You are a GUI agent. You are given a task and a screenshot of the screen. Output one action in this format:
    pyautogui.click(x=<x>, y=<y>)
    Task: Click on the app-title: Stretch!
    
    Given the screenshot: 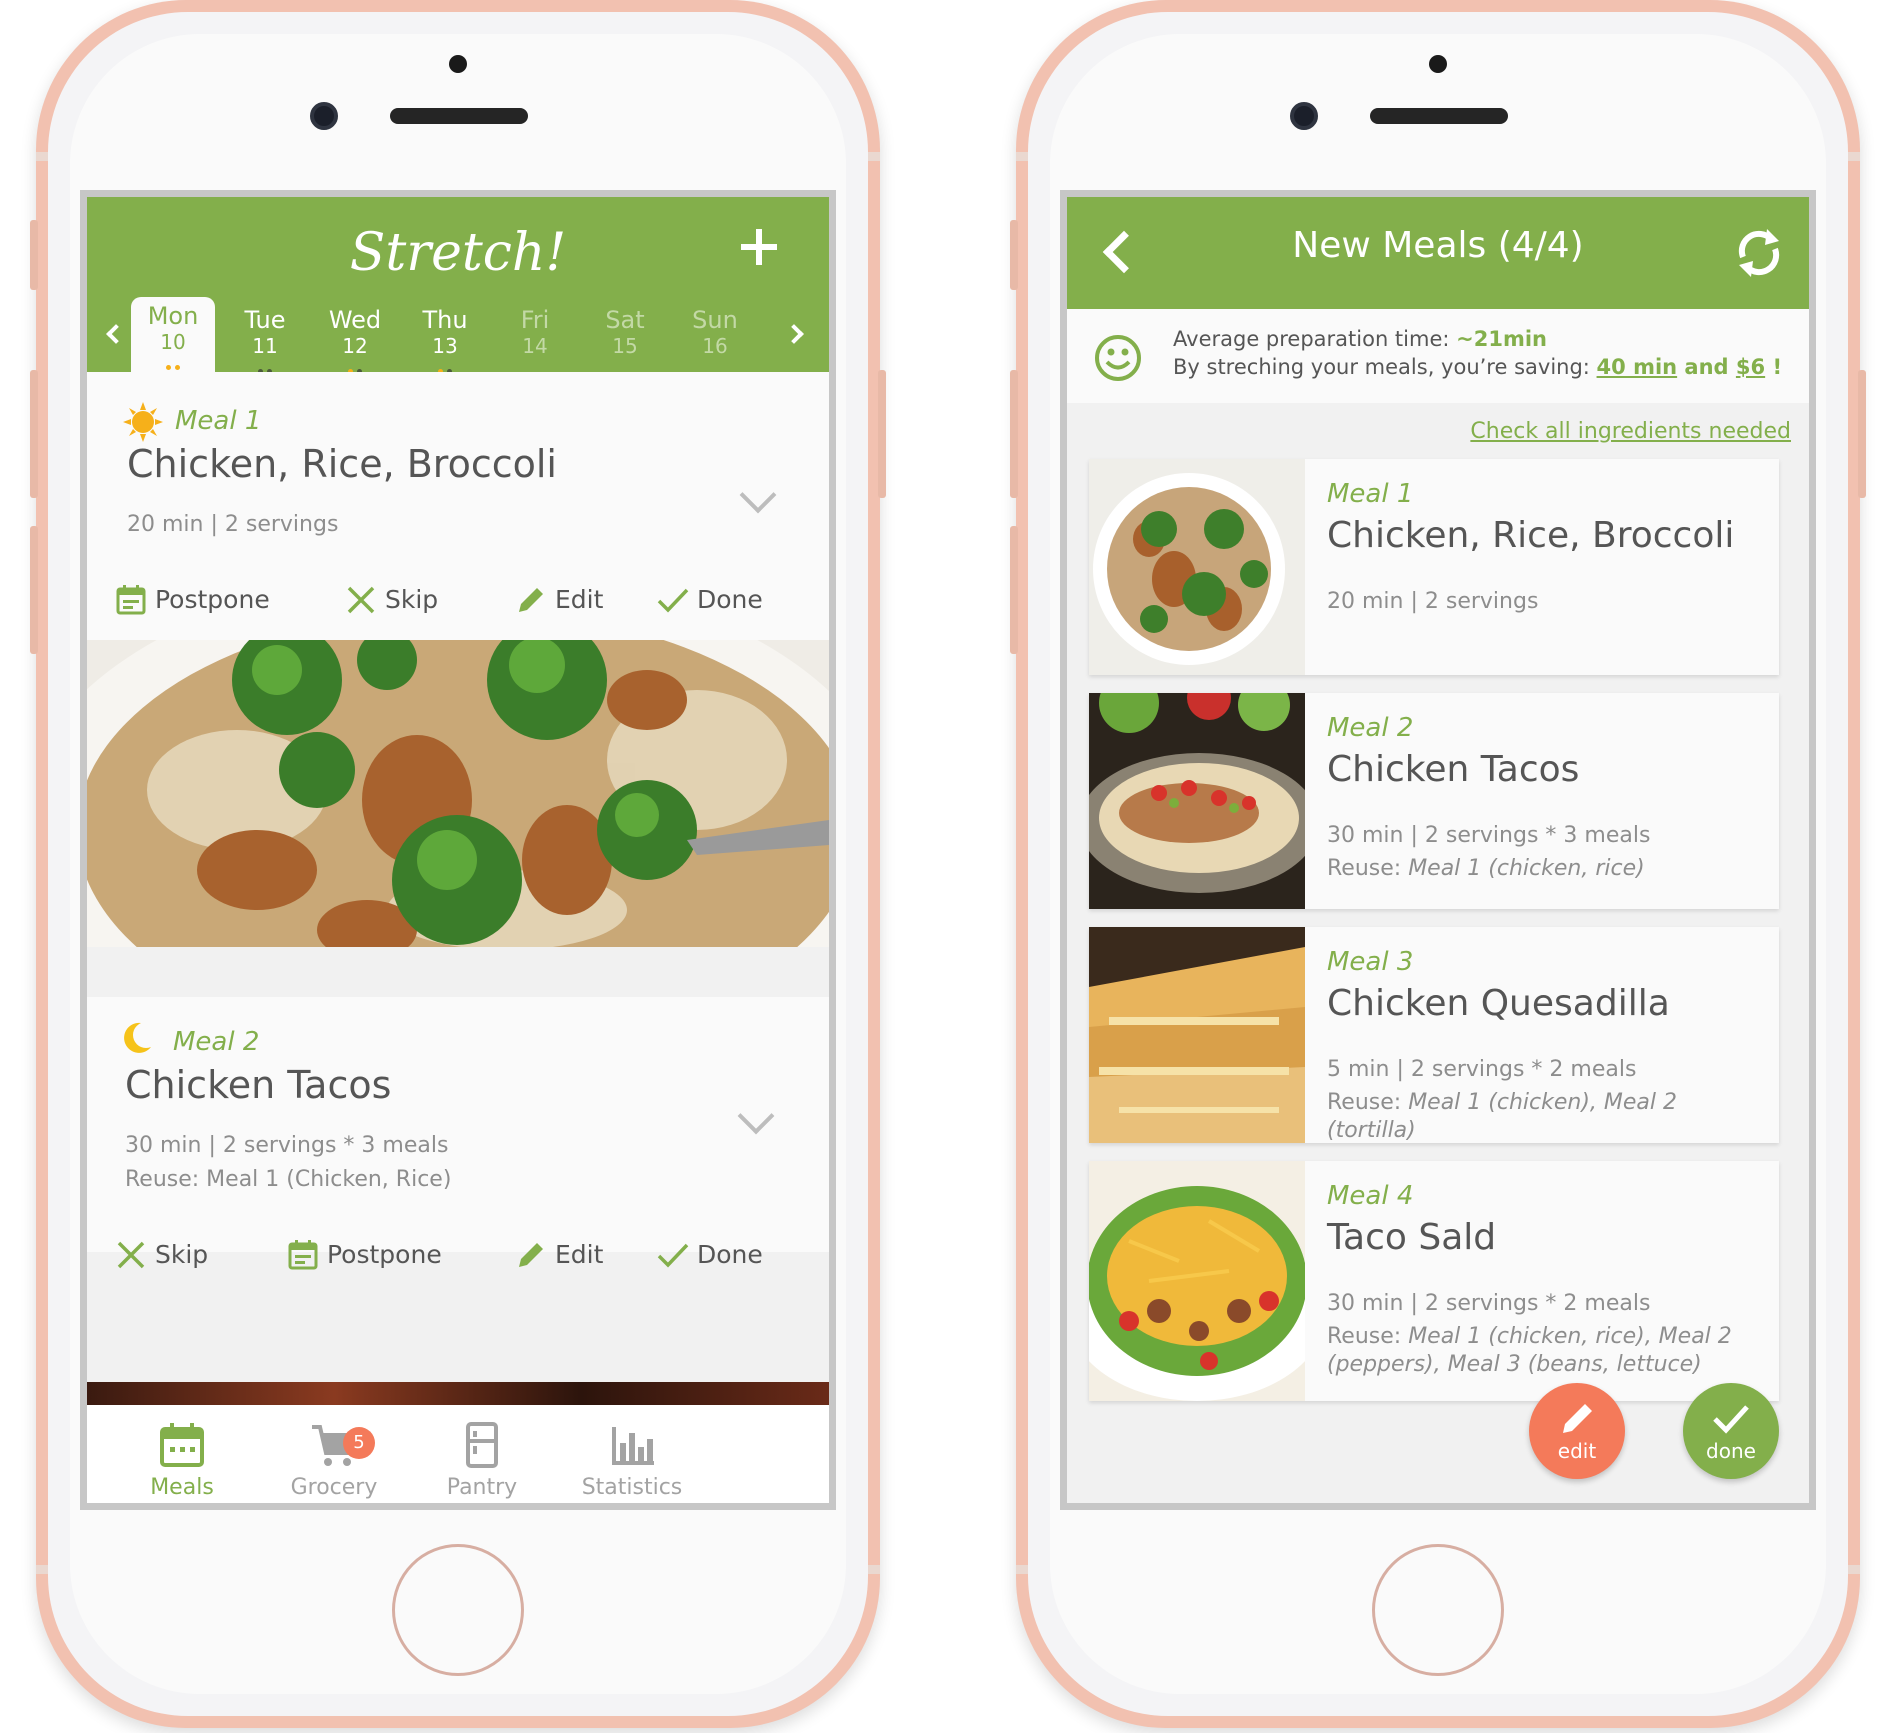 What is the action you would take?
    pyautogui.click(x=458, y=253)
    